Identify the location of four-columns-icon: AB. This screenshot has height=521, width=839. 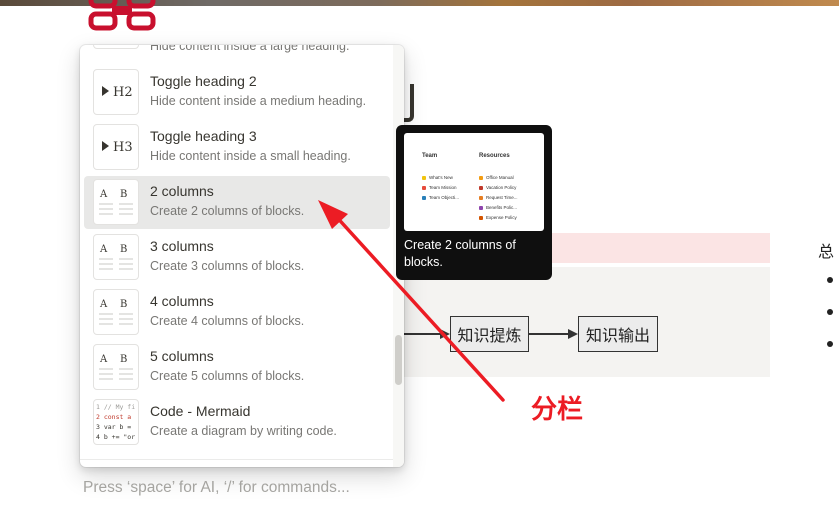
(116, 312).